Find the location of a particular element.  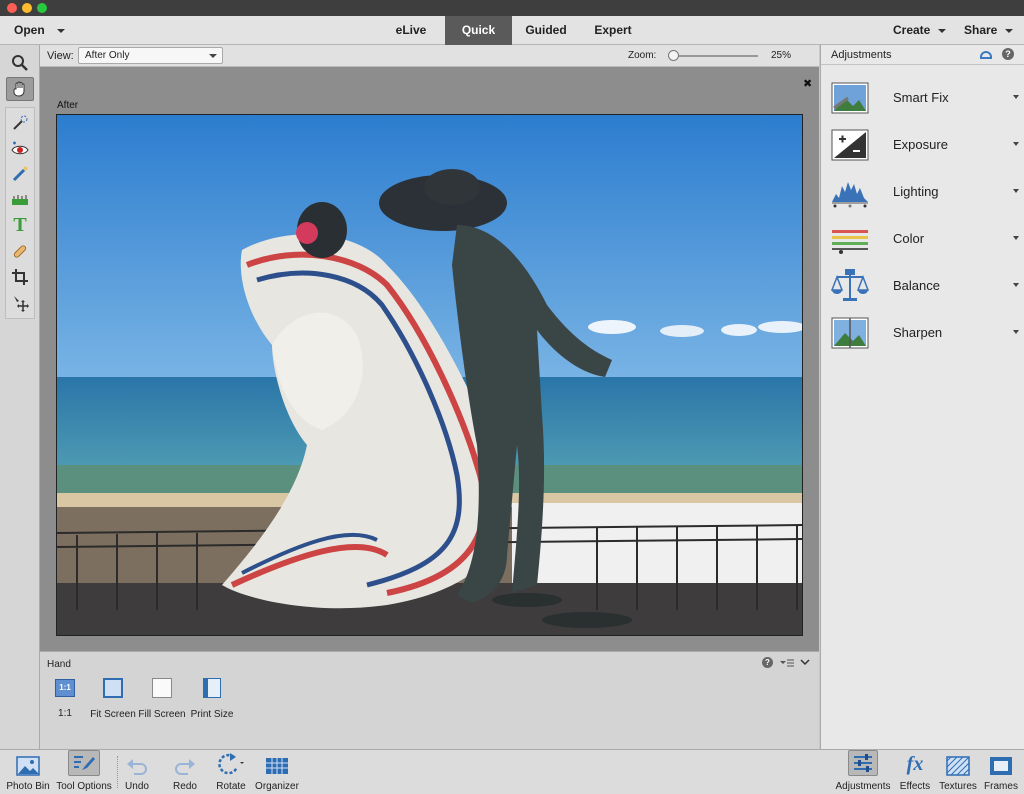

magnifier-icon is located at coordinates (20, 63).